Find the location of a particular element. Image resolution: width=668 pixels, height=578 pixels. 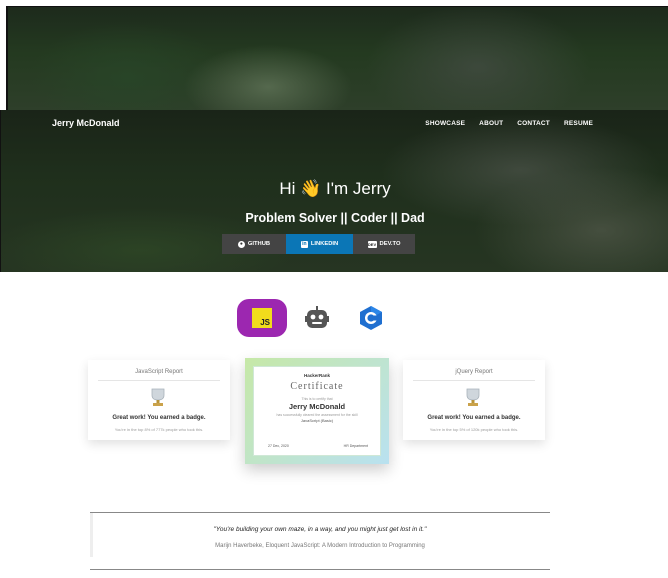

nav-link-resume: RESUME is located at coordinates (578, 123).